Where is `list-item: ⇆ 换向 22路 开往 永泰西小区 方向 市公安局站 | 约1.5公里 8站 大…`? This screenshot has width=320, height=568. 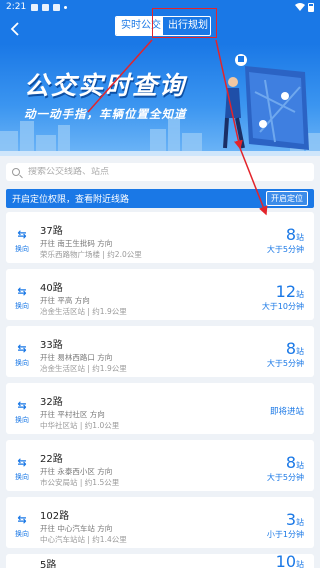 list-item: ⇆ 换向 22路 开往 永泰西小区 方向 市公安局站 | 约1.5公里 8站 大… is located at coordinates (160, 465).